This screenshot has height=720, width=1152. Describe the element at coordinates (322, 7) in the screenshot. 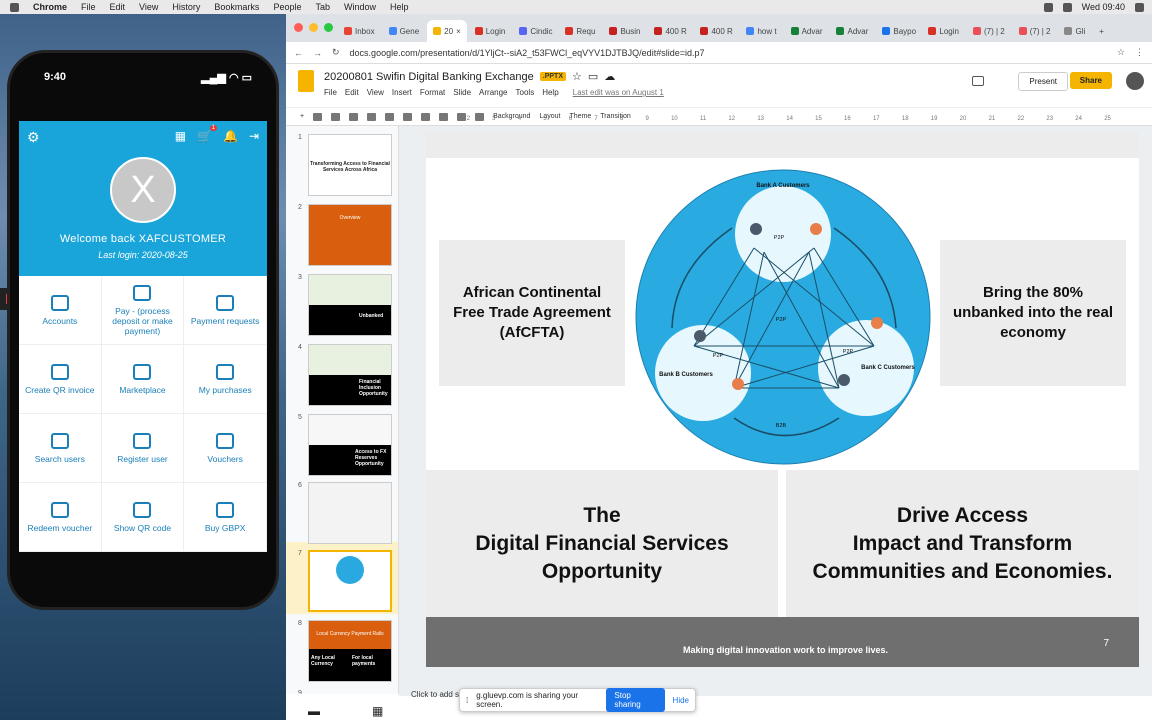

I see `menu-tab: Tab` at that location.